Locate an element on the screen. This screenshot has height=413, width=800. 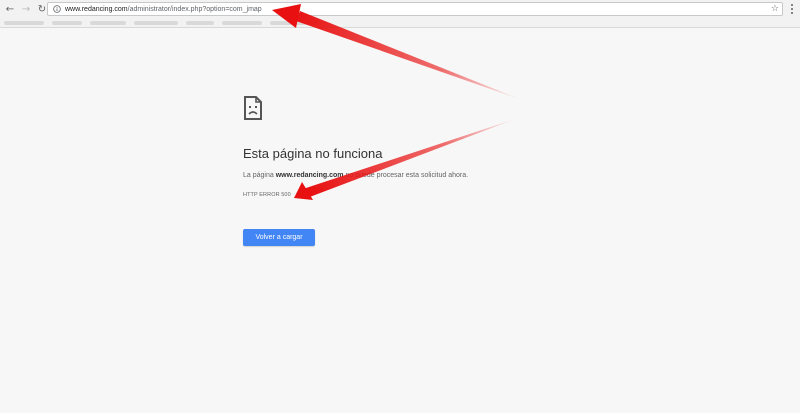
error-description-suffix: no puede procesar esta solicitud ahora. is located at coordinates (406, 175).